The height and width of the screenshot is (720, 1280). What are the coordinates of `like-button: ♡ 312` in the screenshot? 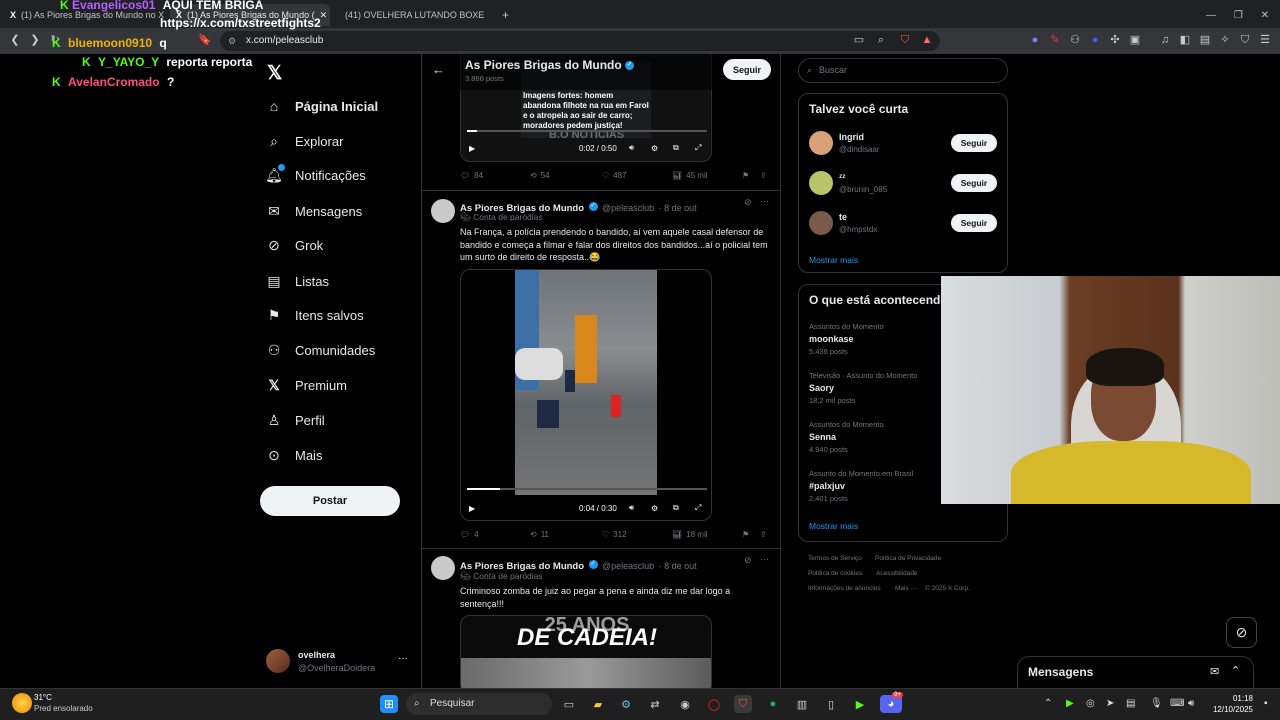 It's located at (614, 534).